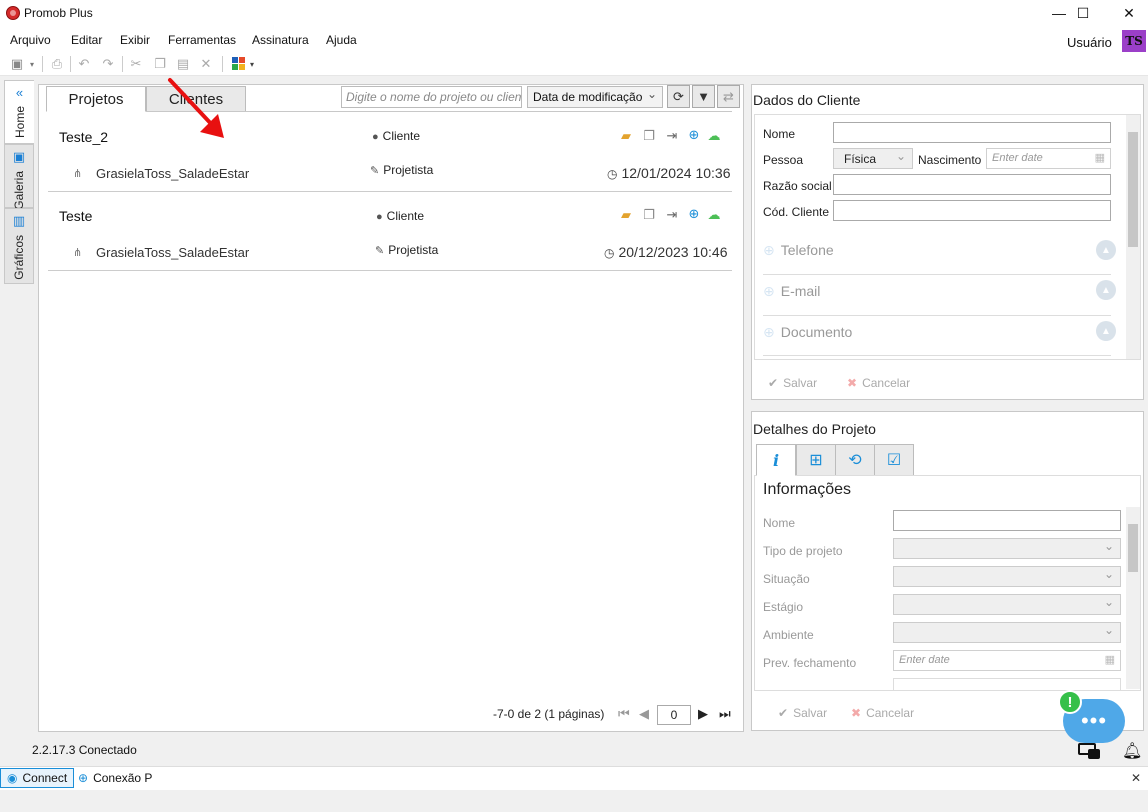 The image size is (1148, 812). I want to click on section-email: ⊕ E-mail, so click(791, 291).